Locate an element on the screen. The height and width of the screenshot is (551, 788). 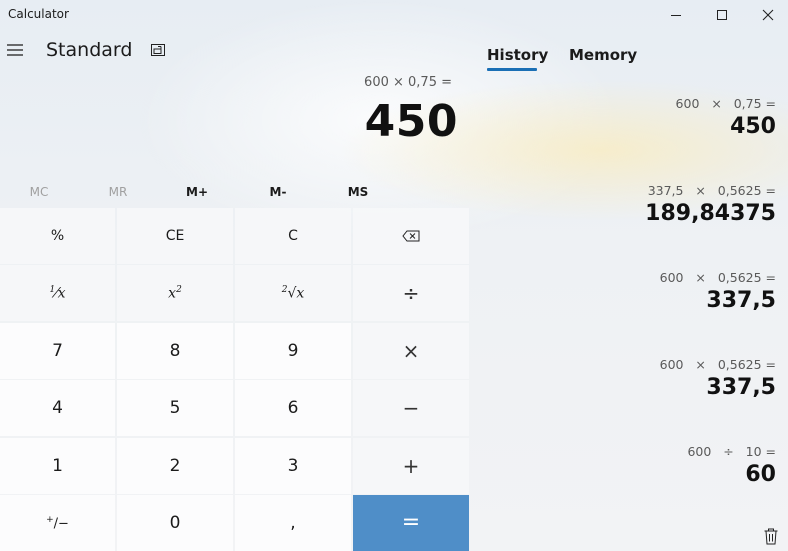
clear-button: C is located at coordinates (293, 236).